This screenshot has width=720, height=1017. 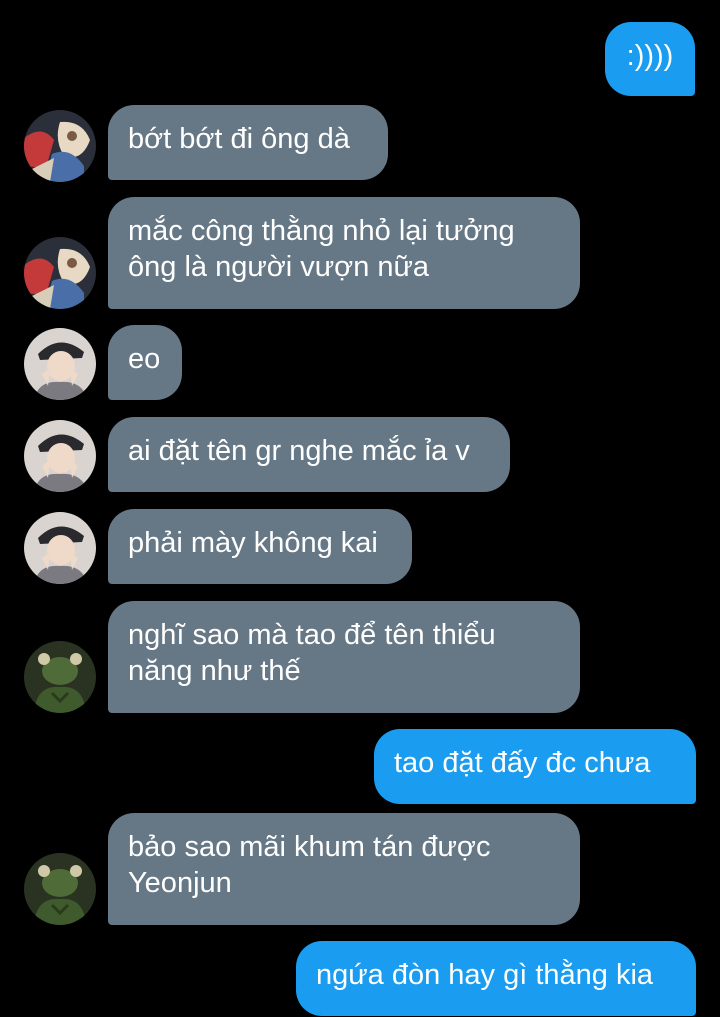 What do you see at coordinates (260, 546) in the screenshot?
I see `incoming-message-bubble: phải mày không kai` at bounding box center [260, 546].